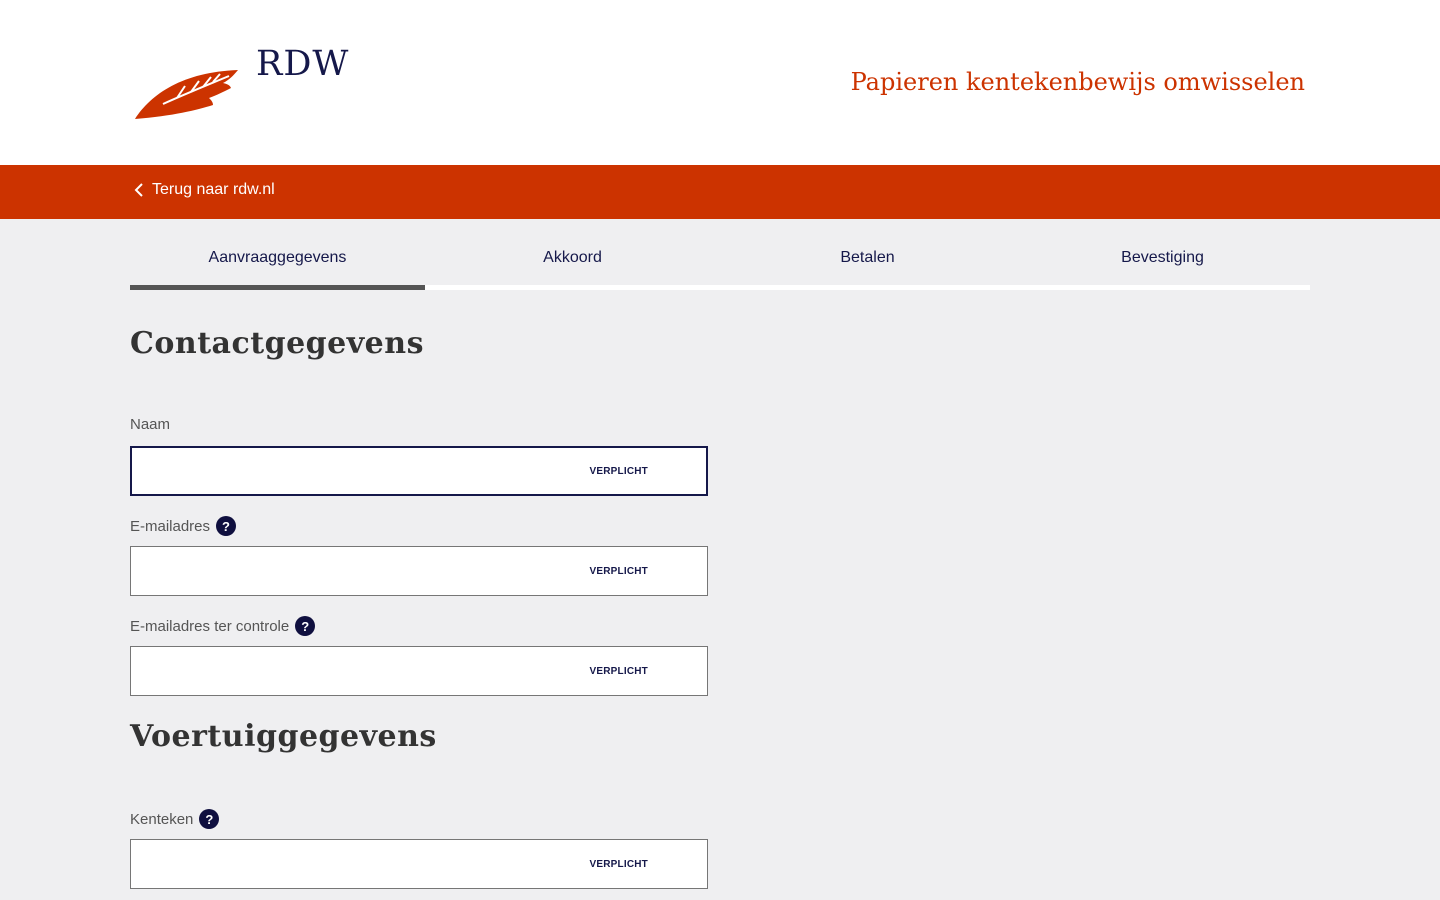 This screenshot has width=1440, height=900. Describe the element at coordinates (138, 190) in the screenshot. I see `chevron-left-icon` at that location.